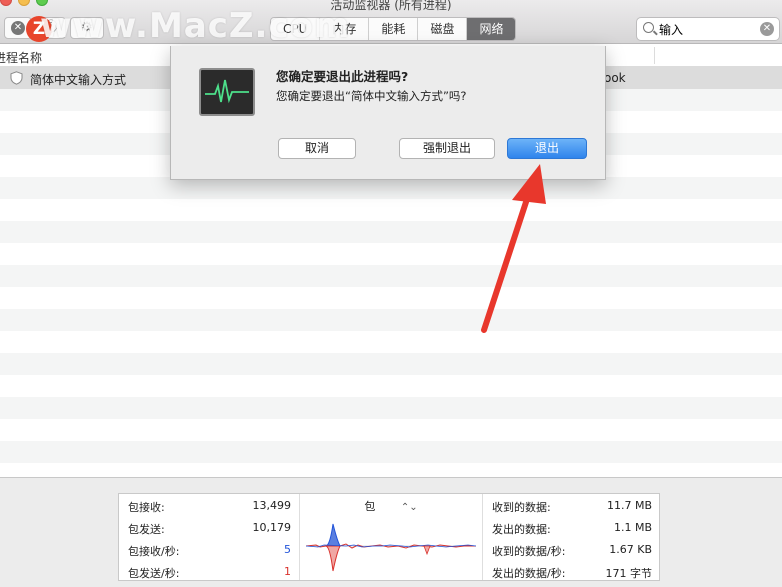  I want to click on stat-label: 发出的数据:, so click(521, 529).